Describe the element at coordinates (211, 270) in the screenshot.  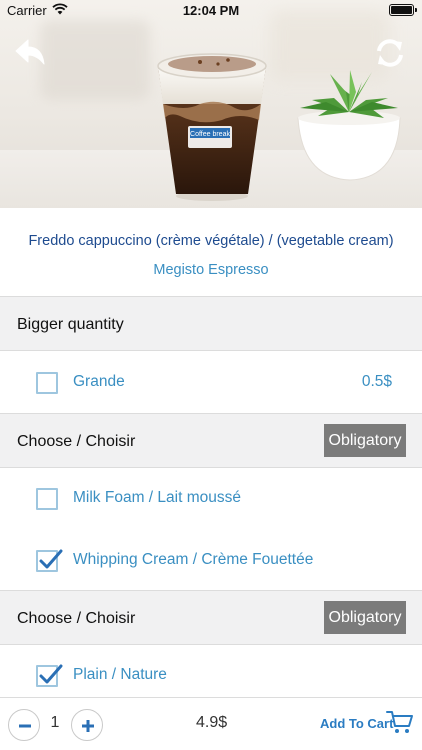
I see `shop-name: Megisto Espresso` at that location.